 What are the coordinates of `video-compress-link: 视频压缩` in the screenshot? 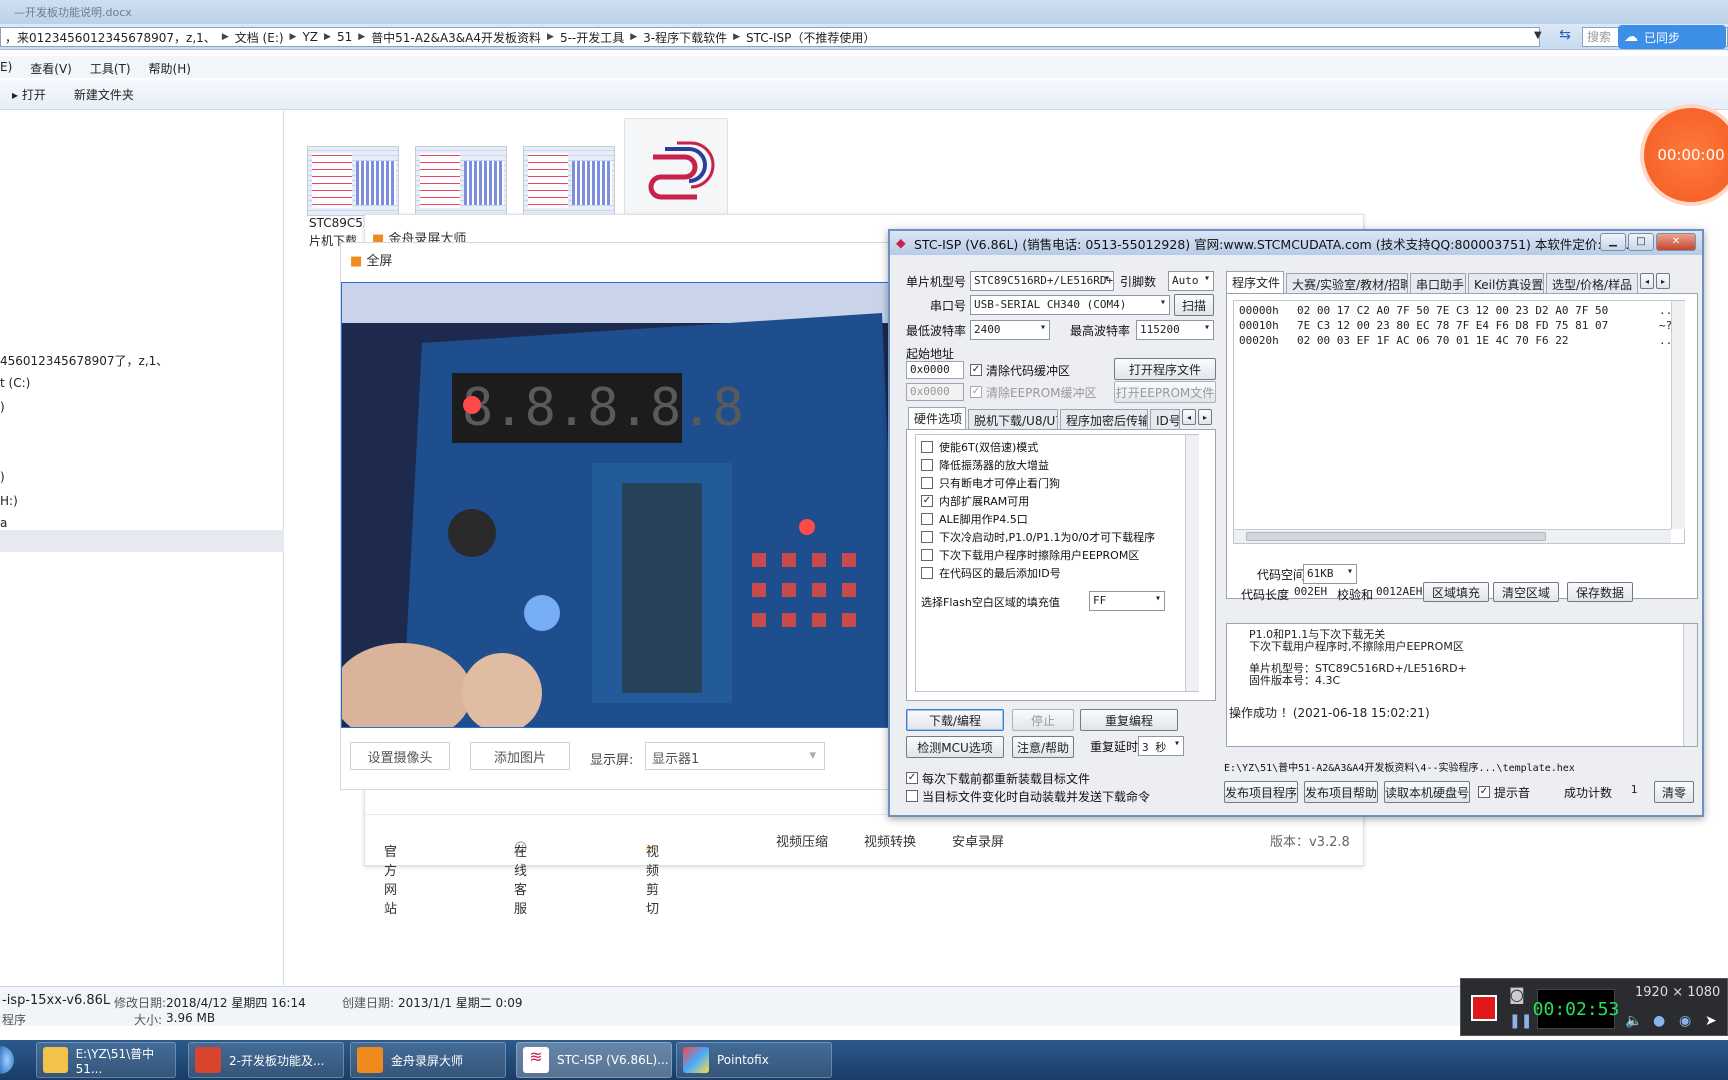 It's located at (802, 840).